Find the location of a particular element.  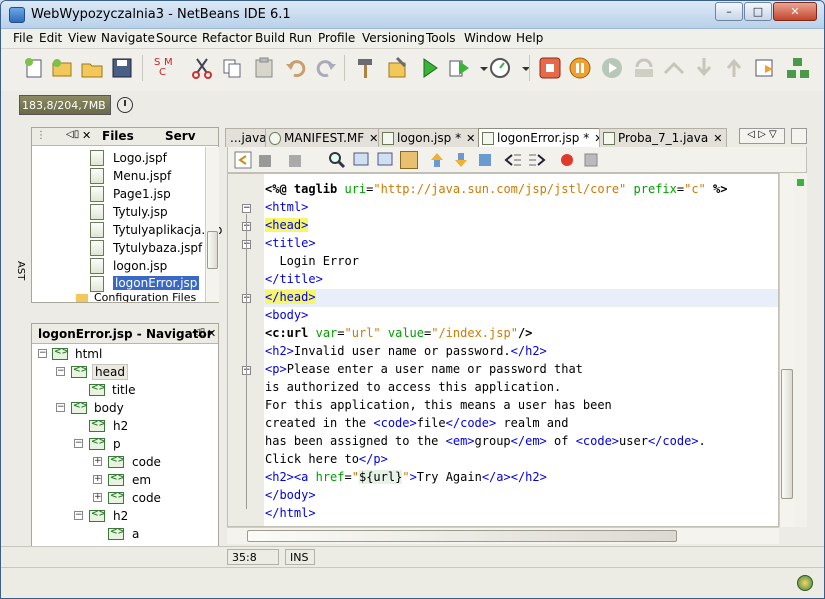

apply-code-changes-icon is located at coordinates (798, 68).